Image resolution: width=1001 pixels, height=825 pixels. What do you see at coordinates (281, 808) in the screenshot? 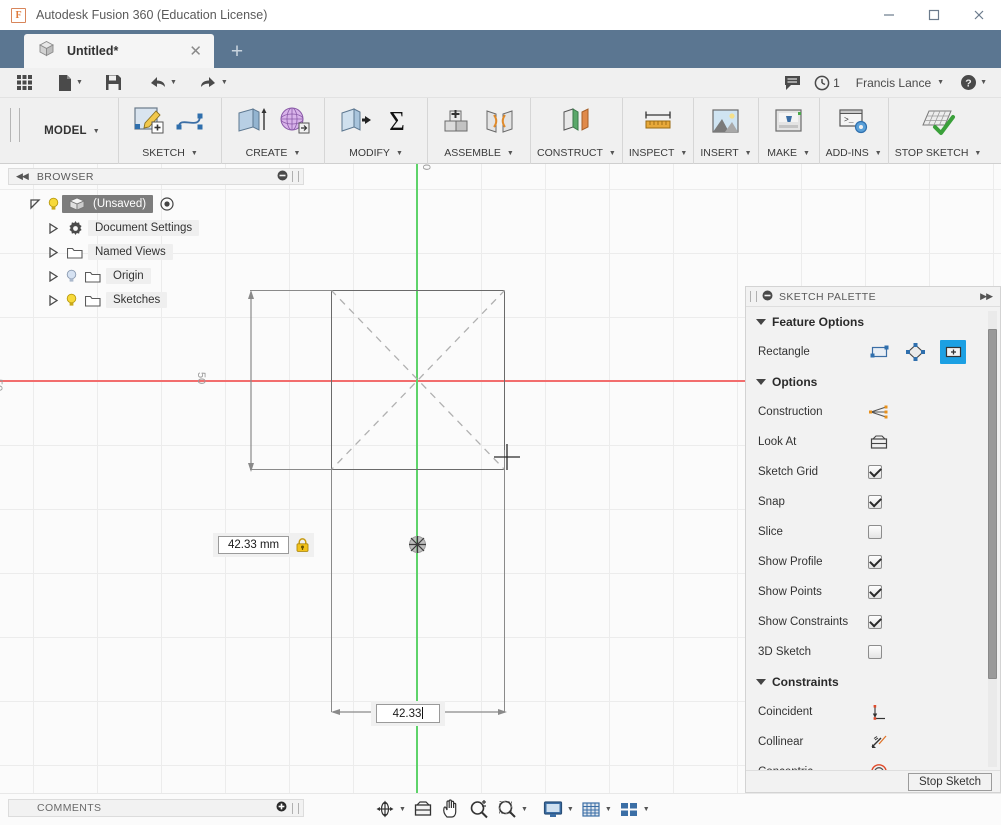
I see `add-comment-icon` at bounding box center [281, 808].